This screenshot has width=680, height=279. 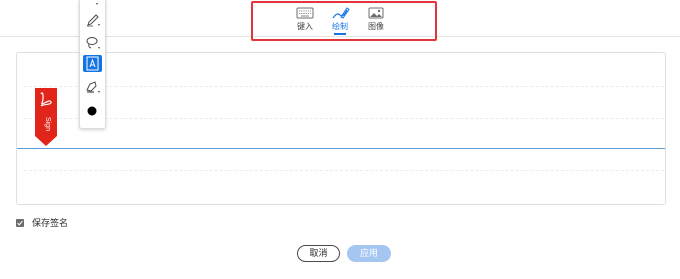 What do you see at coordinates (92, 5) in the screenshot?
I see `tool-partial` at bounding box center [92, 5].